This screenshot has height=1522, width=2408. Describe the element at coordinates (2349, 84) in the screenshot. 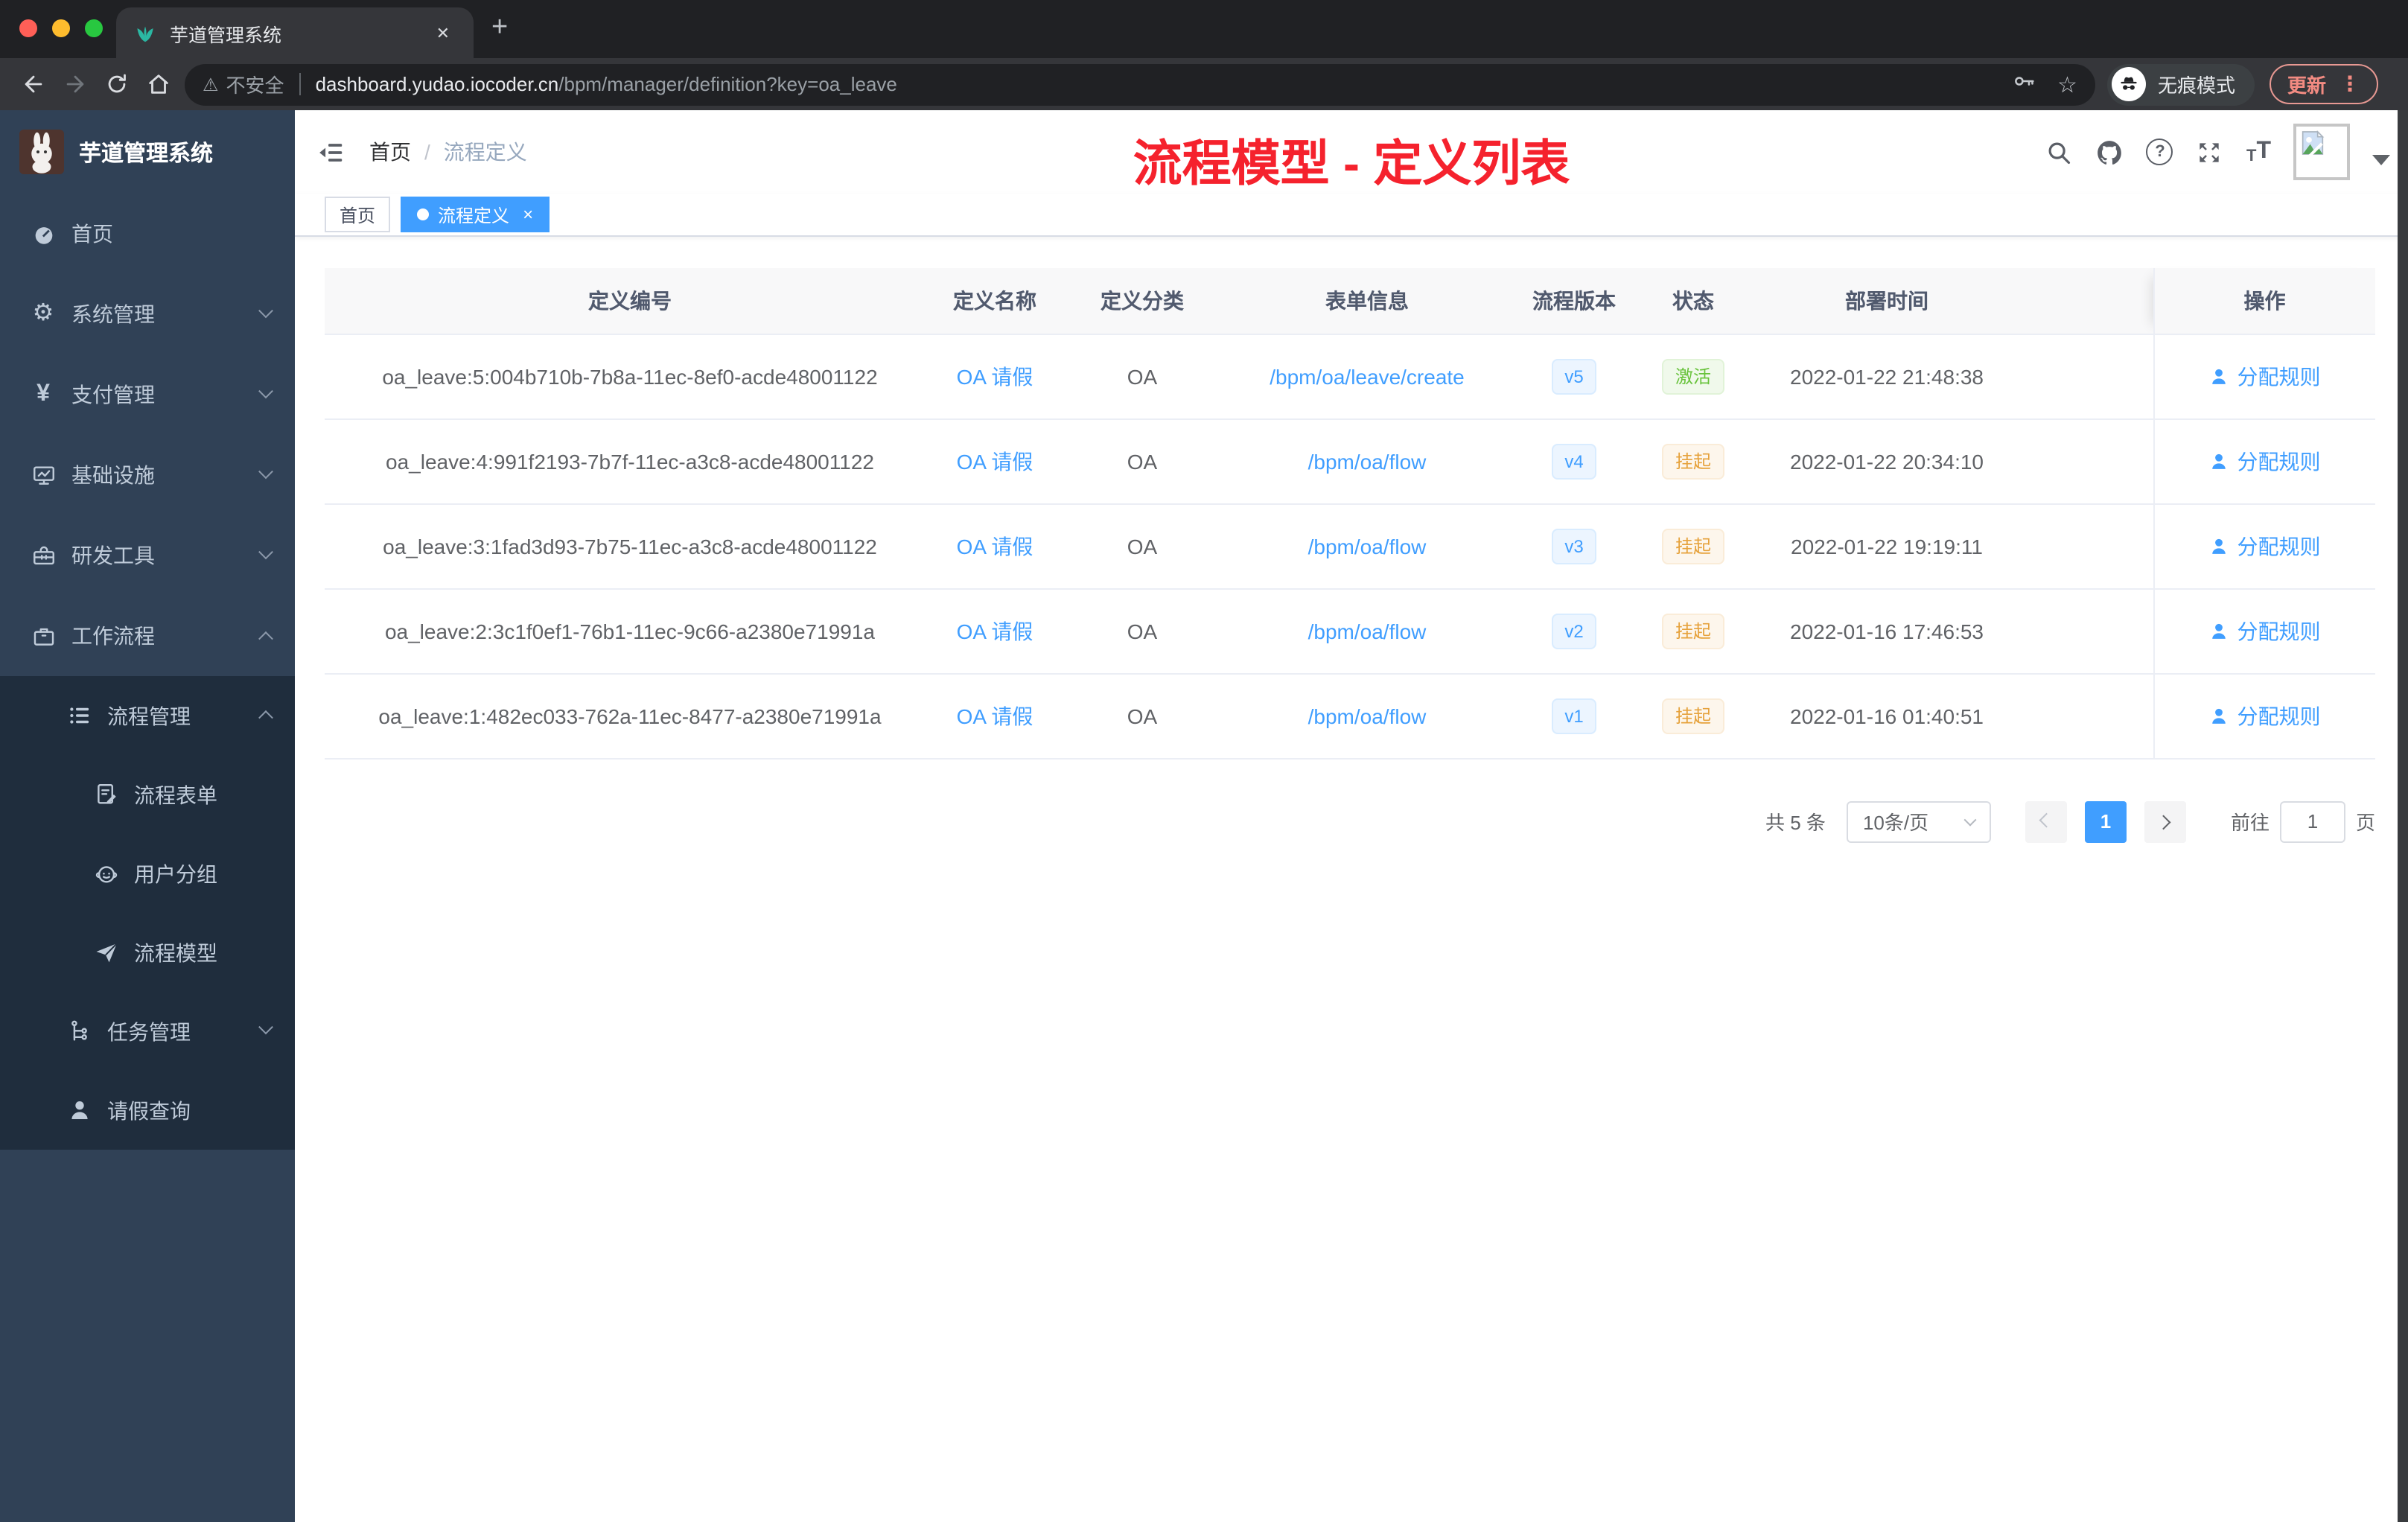

I see `browser-menu-icon: ⋮` at that location.